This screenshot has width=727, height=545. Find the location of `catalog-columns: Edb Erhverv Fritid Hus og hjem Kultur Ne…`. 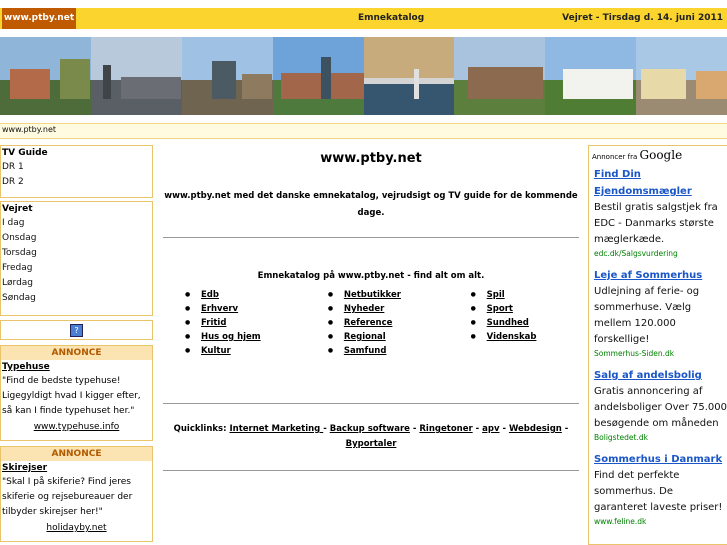

catalog-columns: Edb Erhverv Fritid Hus og hjem Kultur Ne… is located at coordinates (371, 323).